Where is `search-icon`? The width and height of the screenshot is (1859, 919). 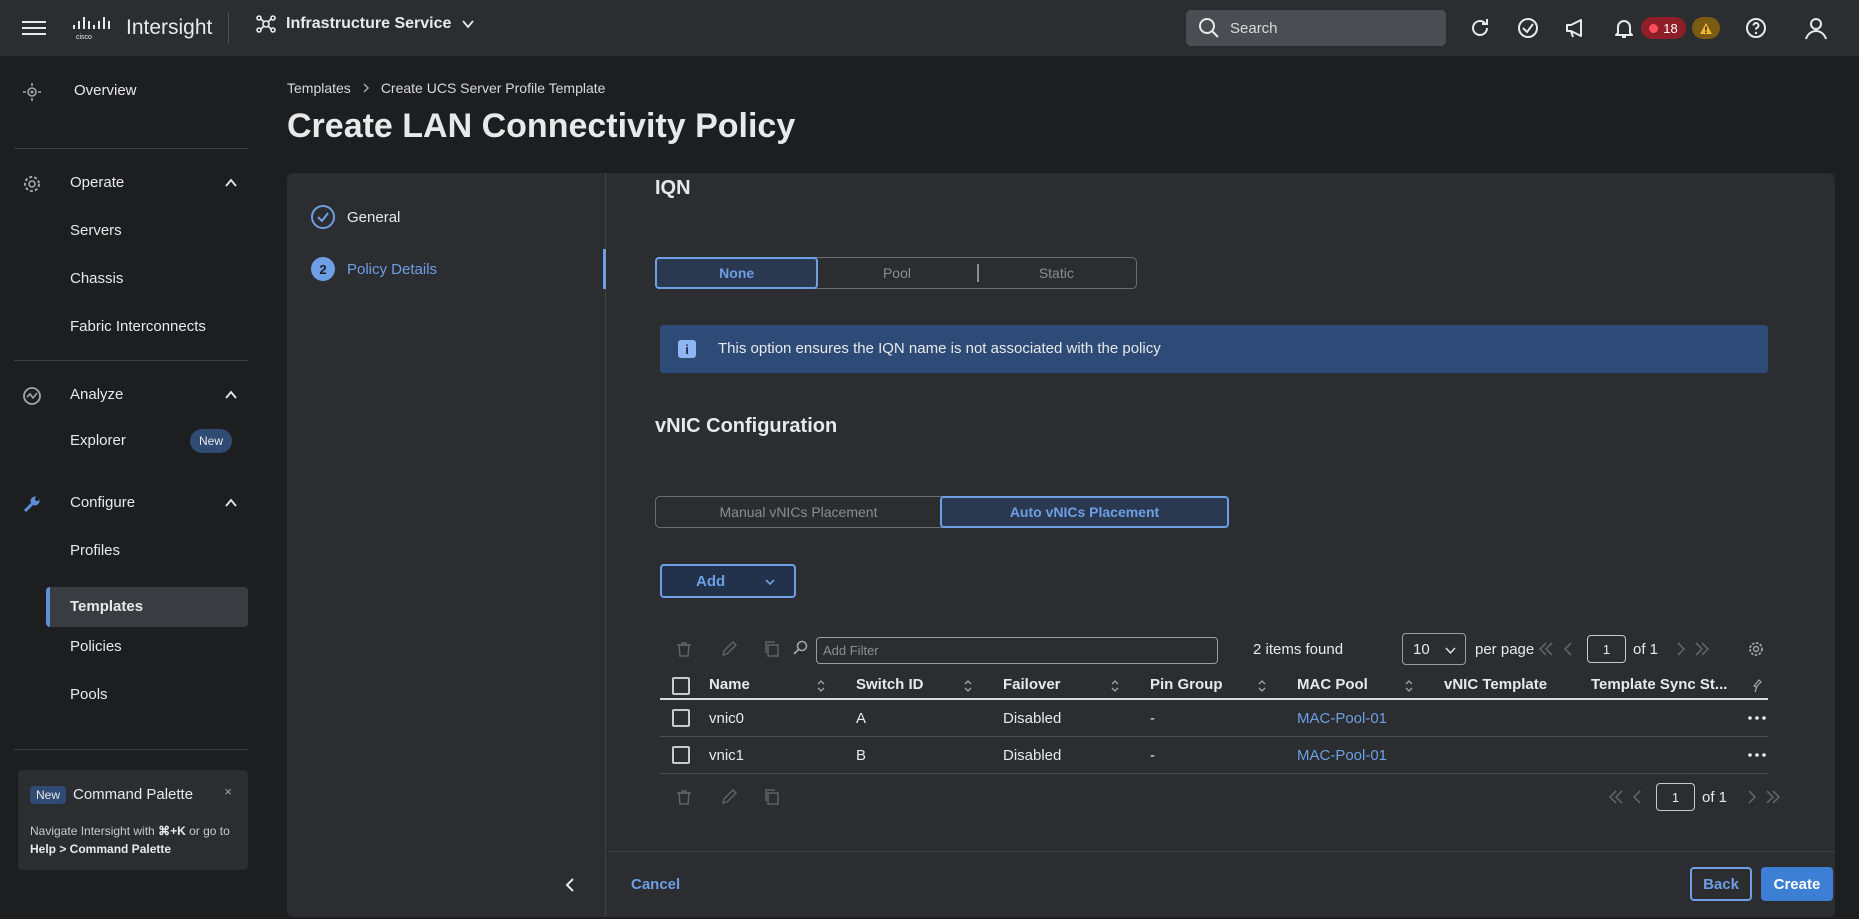 search-icon is located at coordinates (1209, 28).